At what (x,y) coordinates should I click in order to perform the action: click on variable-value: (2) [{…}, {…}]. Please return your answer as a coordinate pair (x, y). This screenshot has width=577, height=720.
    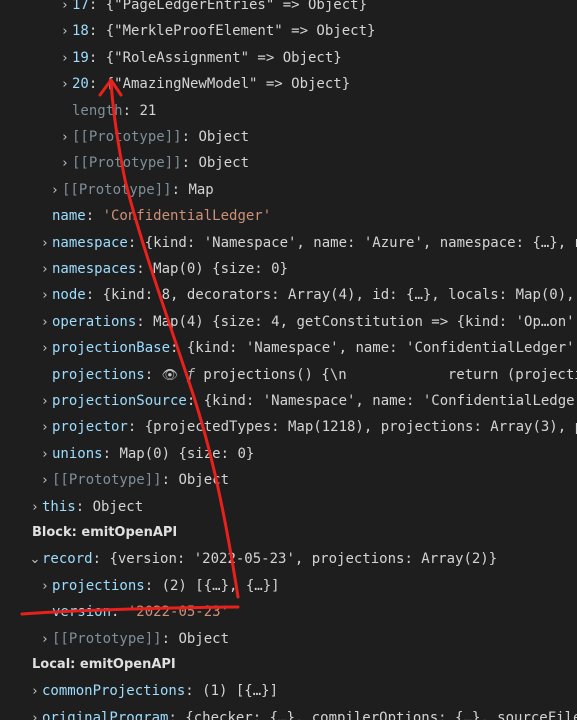
    Looking at the image, I should click on (220, 585).